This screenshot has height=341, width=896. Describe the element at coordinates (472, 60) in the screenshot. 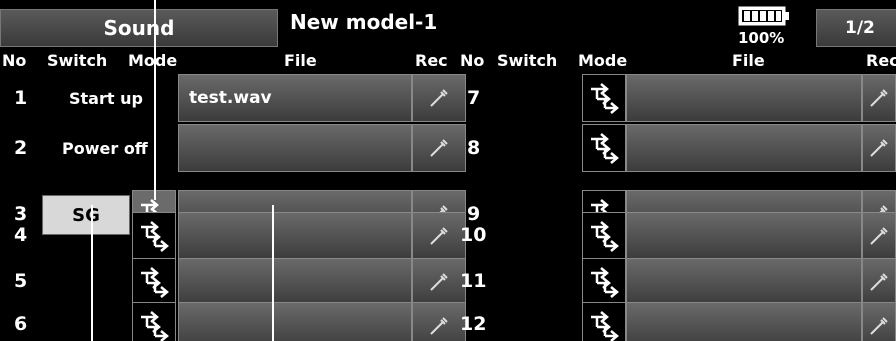

I see `header-no-right: No` at that location.